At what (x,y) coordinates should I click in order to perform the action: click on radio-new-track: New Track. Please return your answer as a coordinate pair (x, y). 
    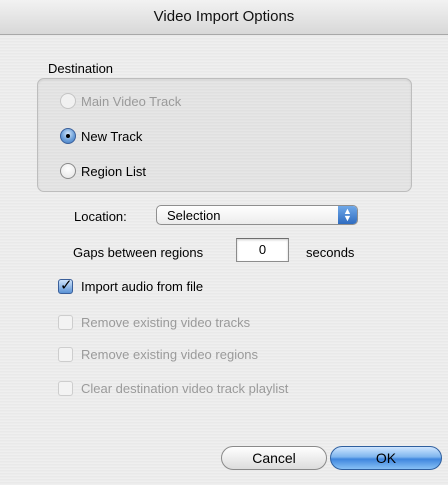
    Looking at the image, I should click on (101, 136).